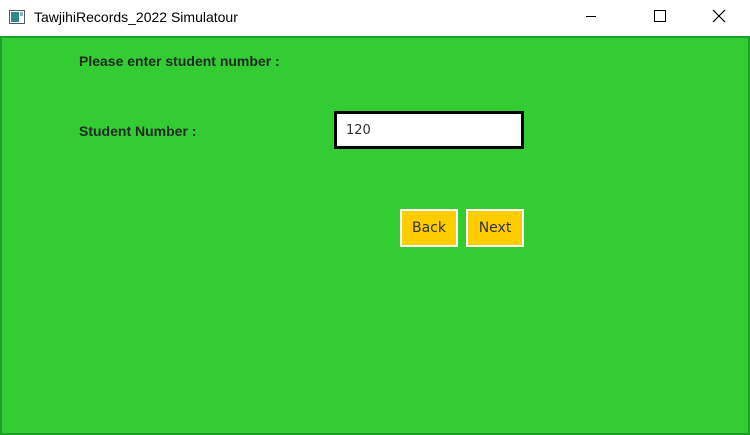 The width and height of the screenshot is (750, 435). Describe the element at coordinates (429, 130) in the screenshot. I see `student-number-input` at that location.